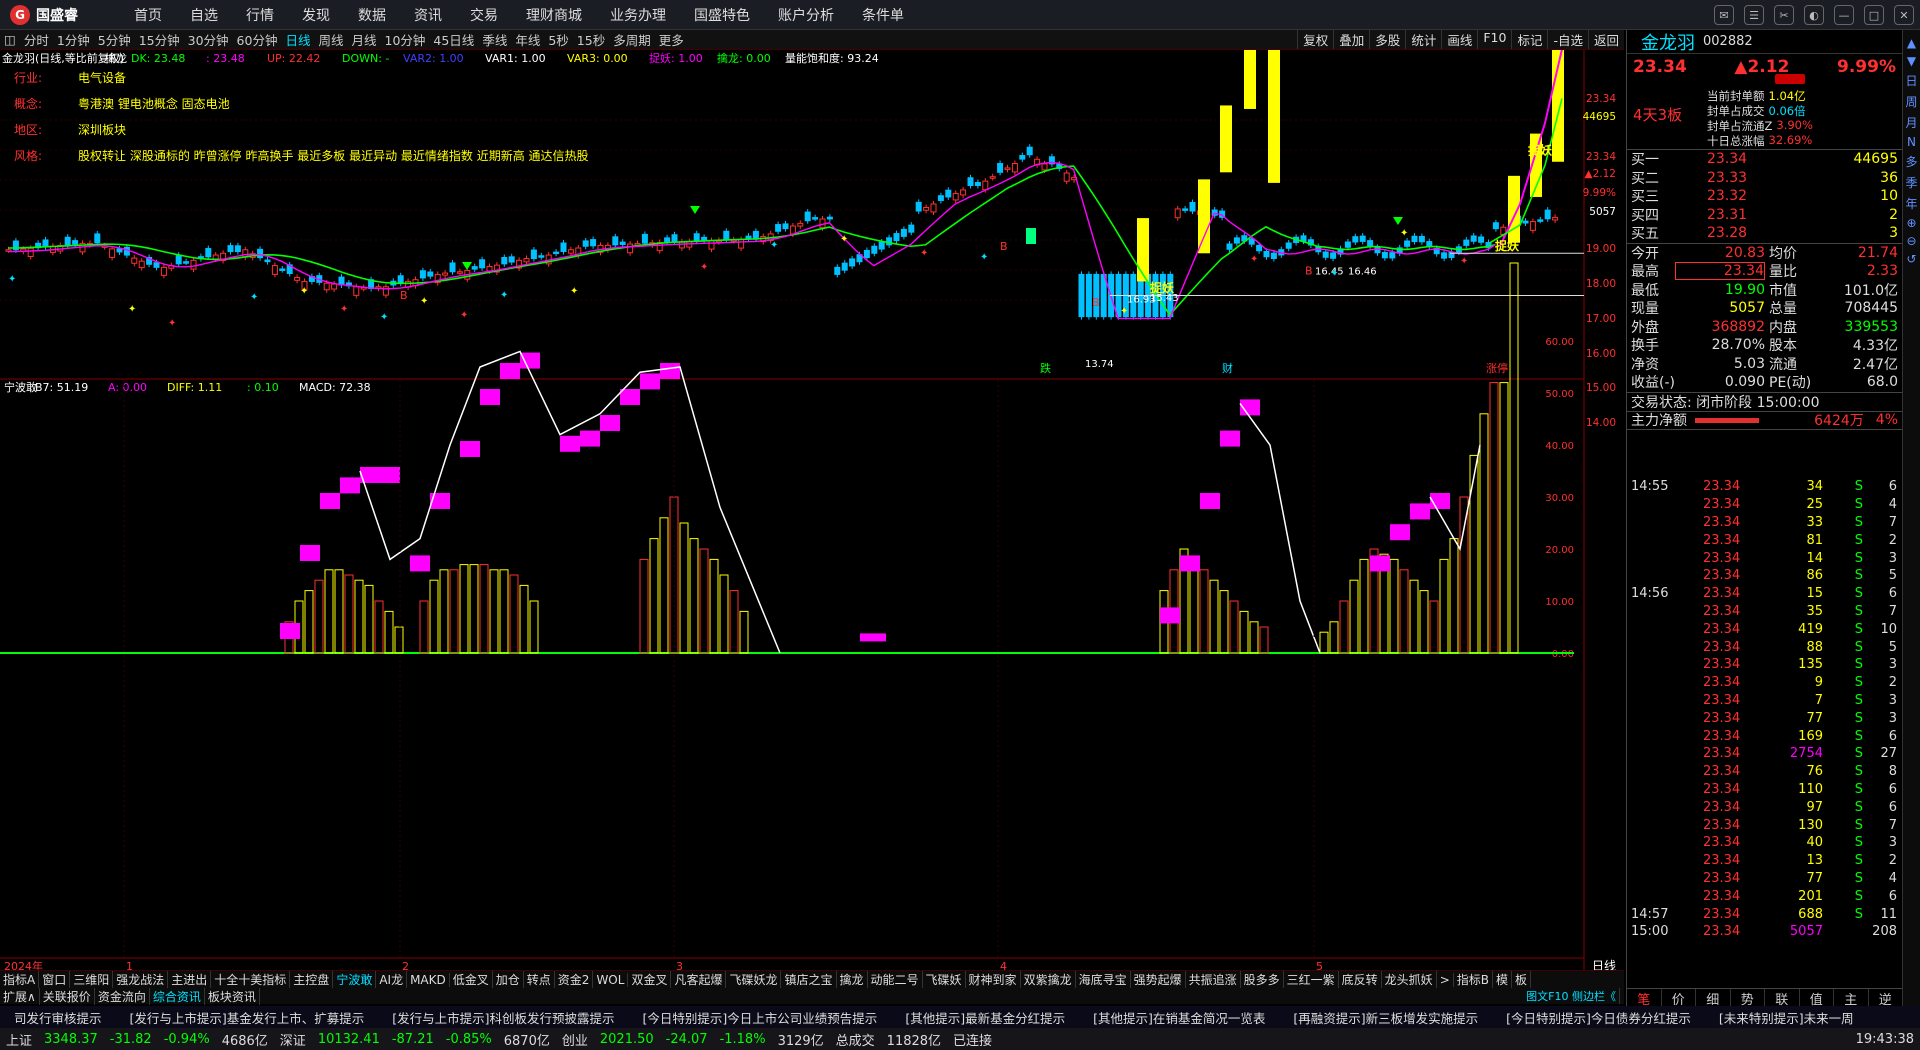  What do you see at coordinates (428, 15) in the screenshot?
I see `menu-item: 资讯` at bounding box center [428, 15].